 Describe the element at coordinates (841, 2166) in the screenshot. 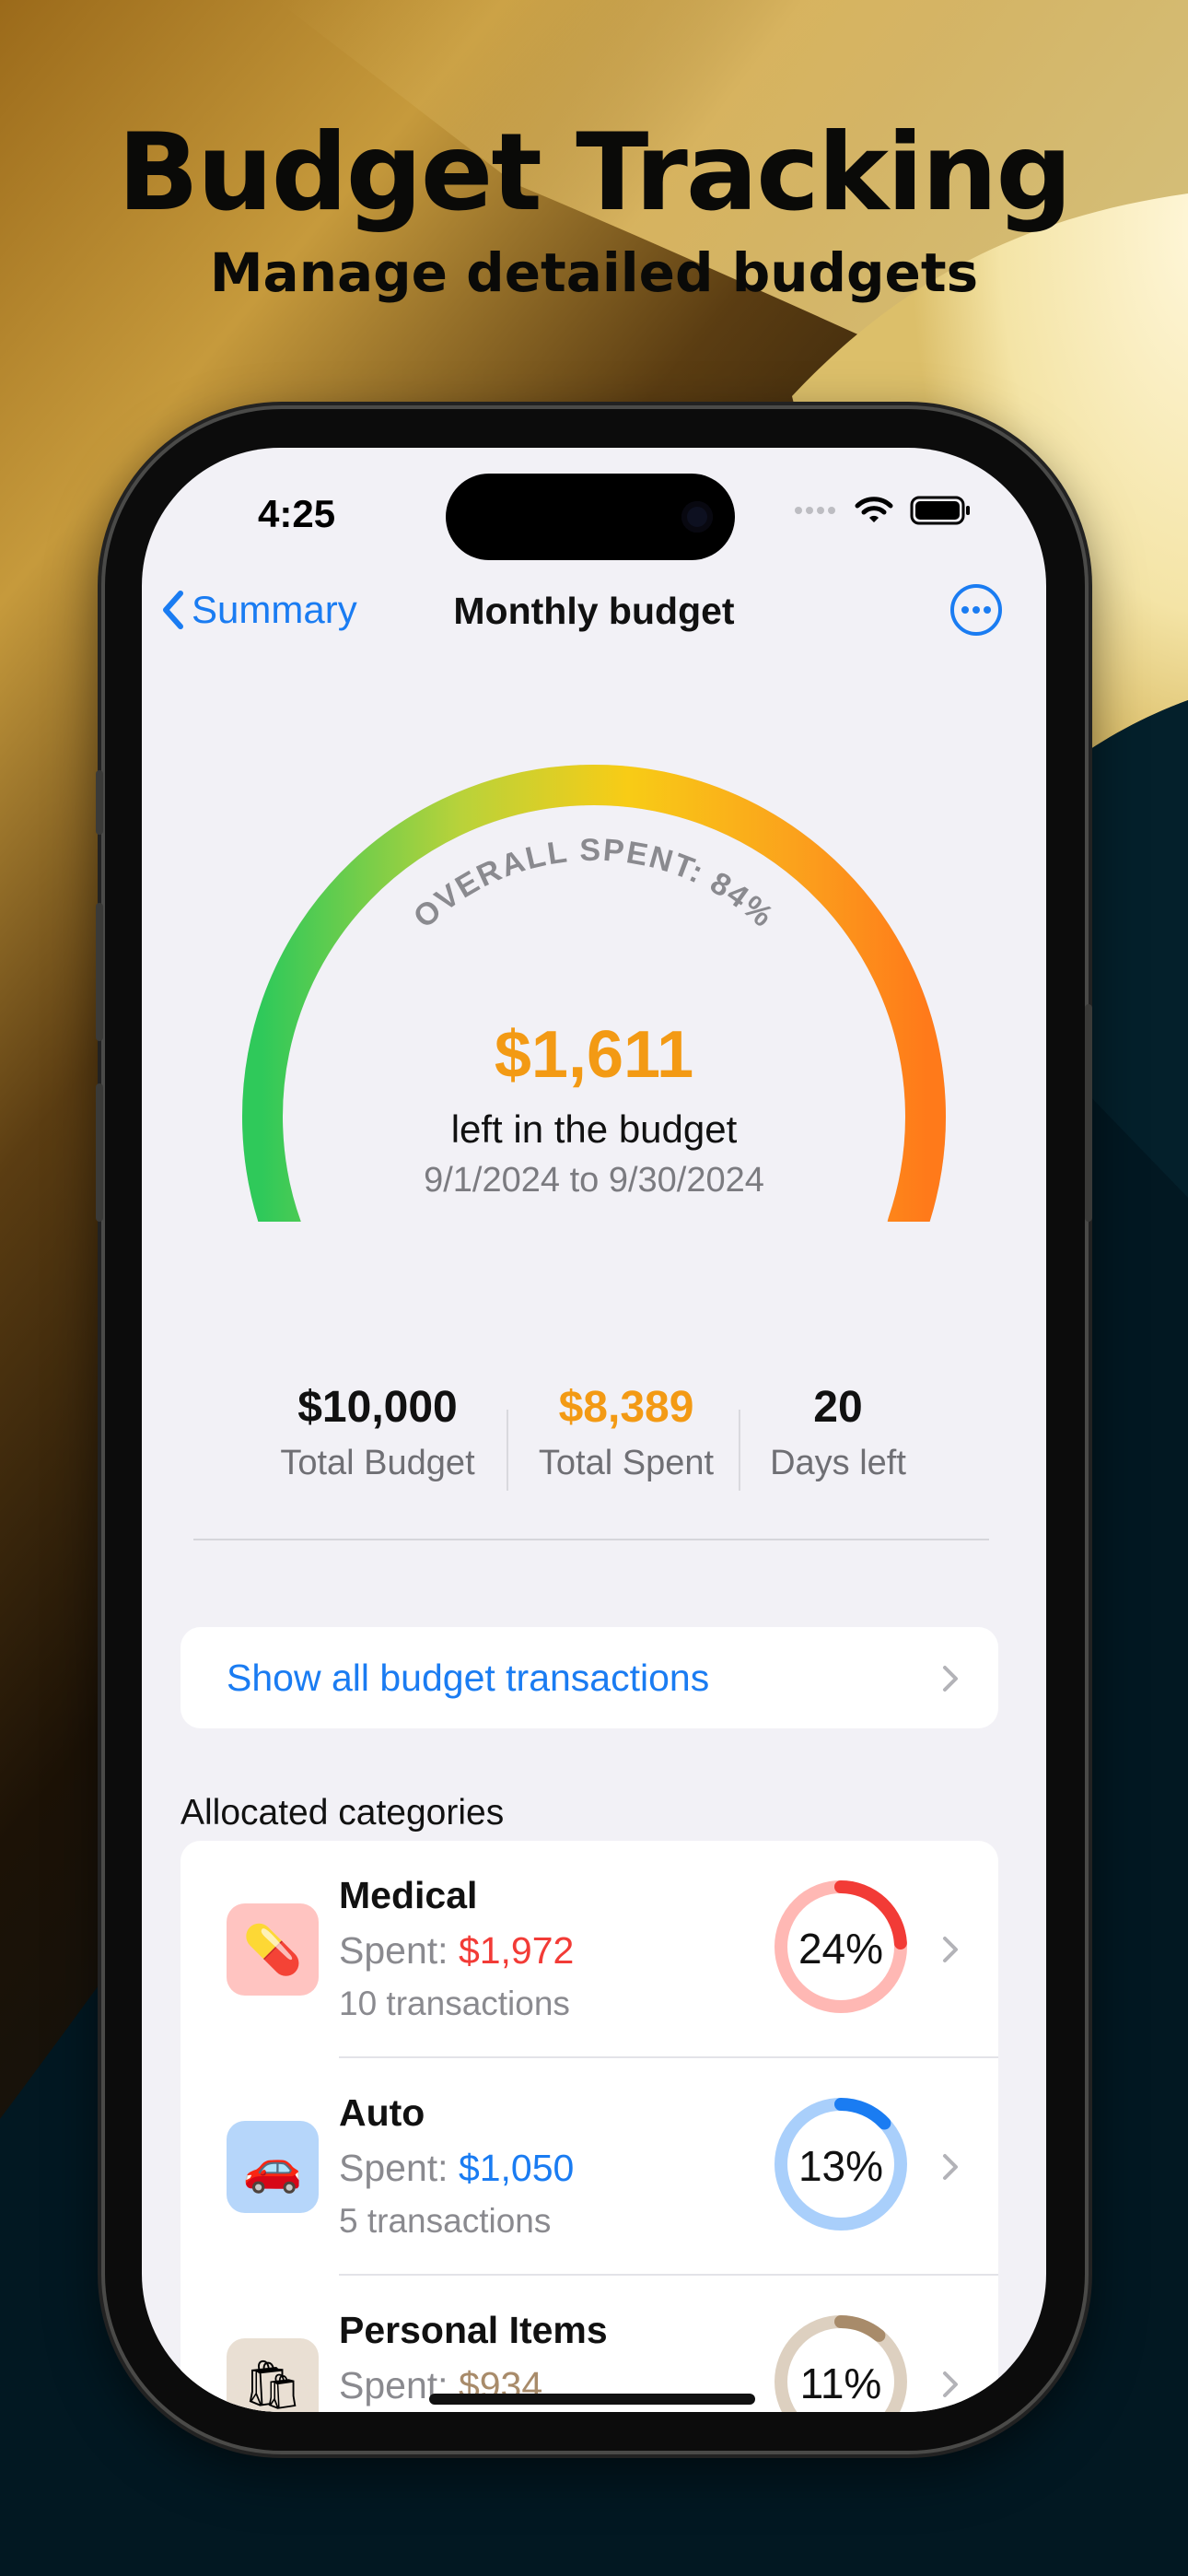

I see `category-percent: 13%` at that location.